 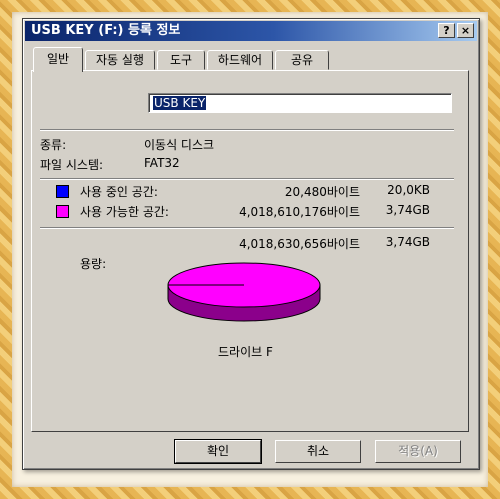 I want to click on used-space-label: 사용 중인 공간:, so click(x=119, y=192).